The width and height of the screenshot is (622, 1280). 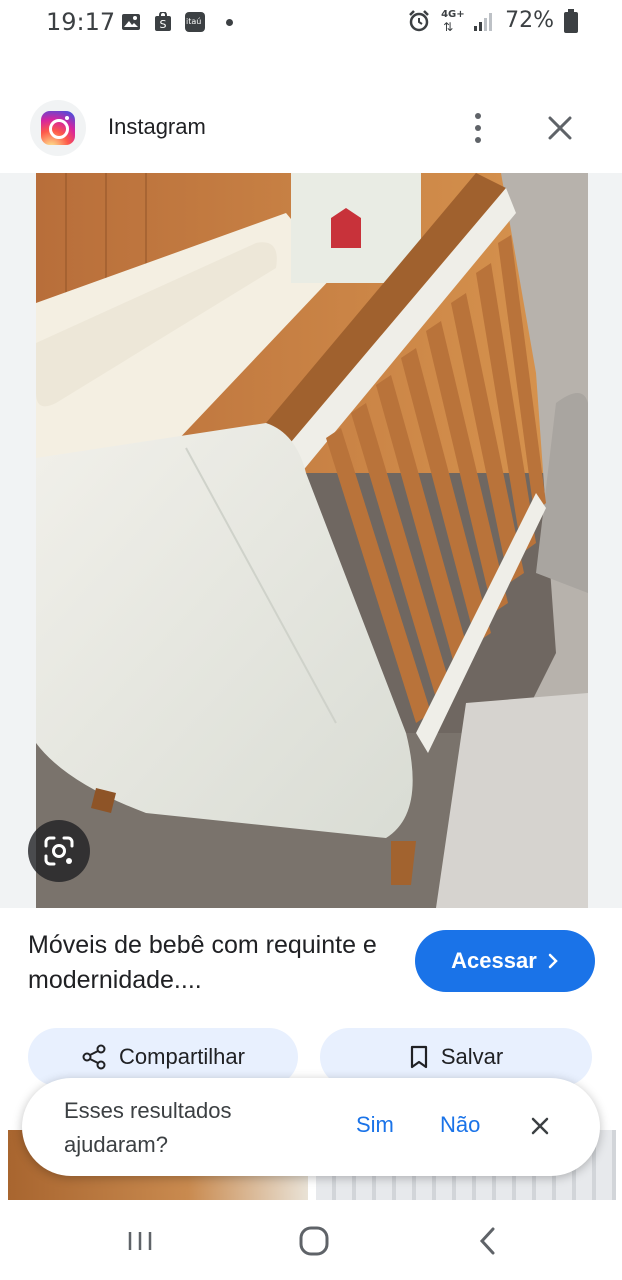 What do you see at coordinates (494, 960) in the screenshot?
I see `visit-label: Acessar` at bounding box center [494, 960].